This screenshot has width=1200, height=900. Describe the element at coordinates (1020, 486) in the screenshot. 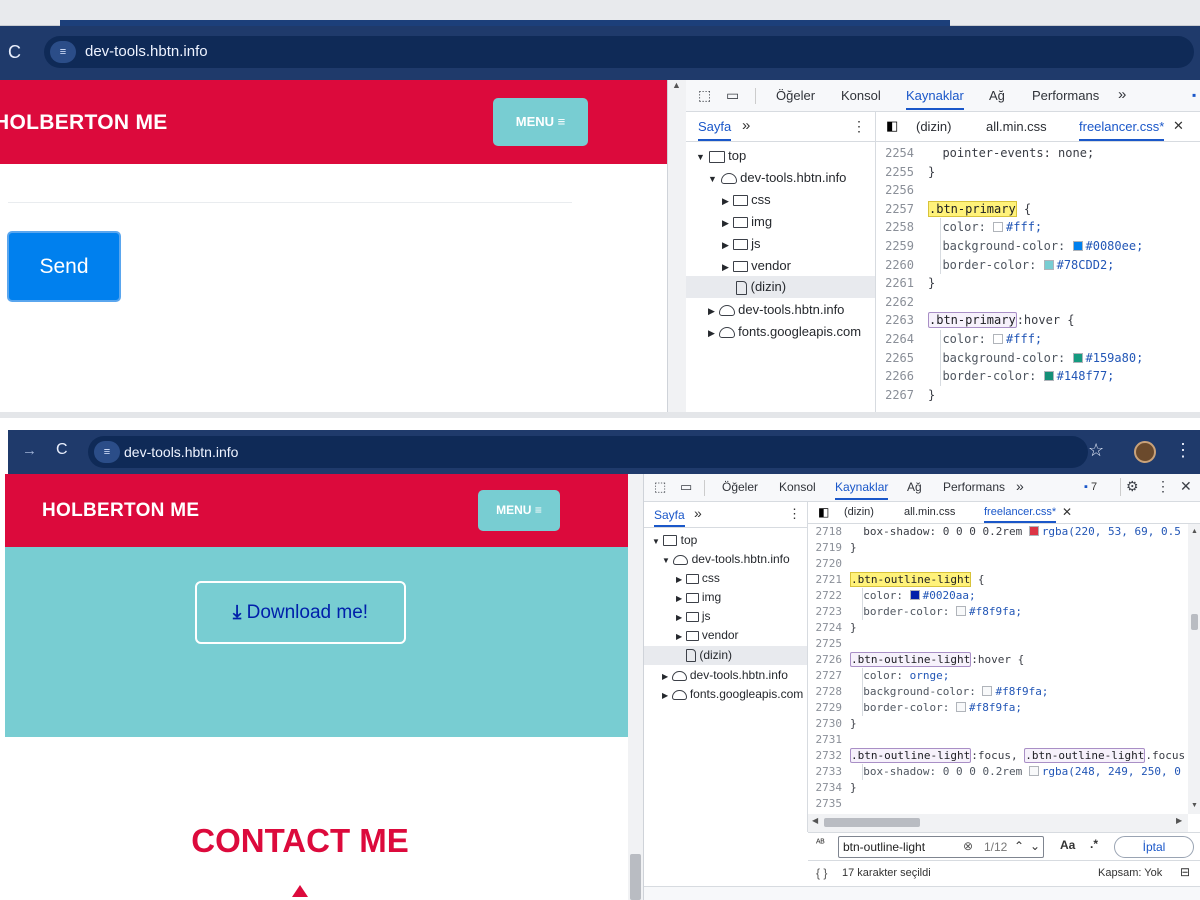

I see `more-tabs-chevron: »` at that location.